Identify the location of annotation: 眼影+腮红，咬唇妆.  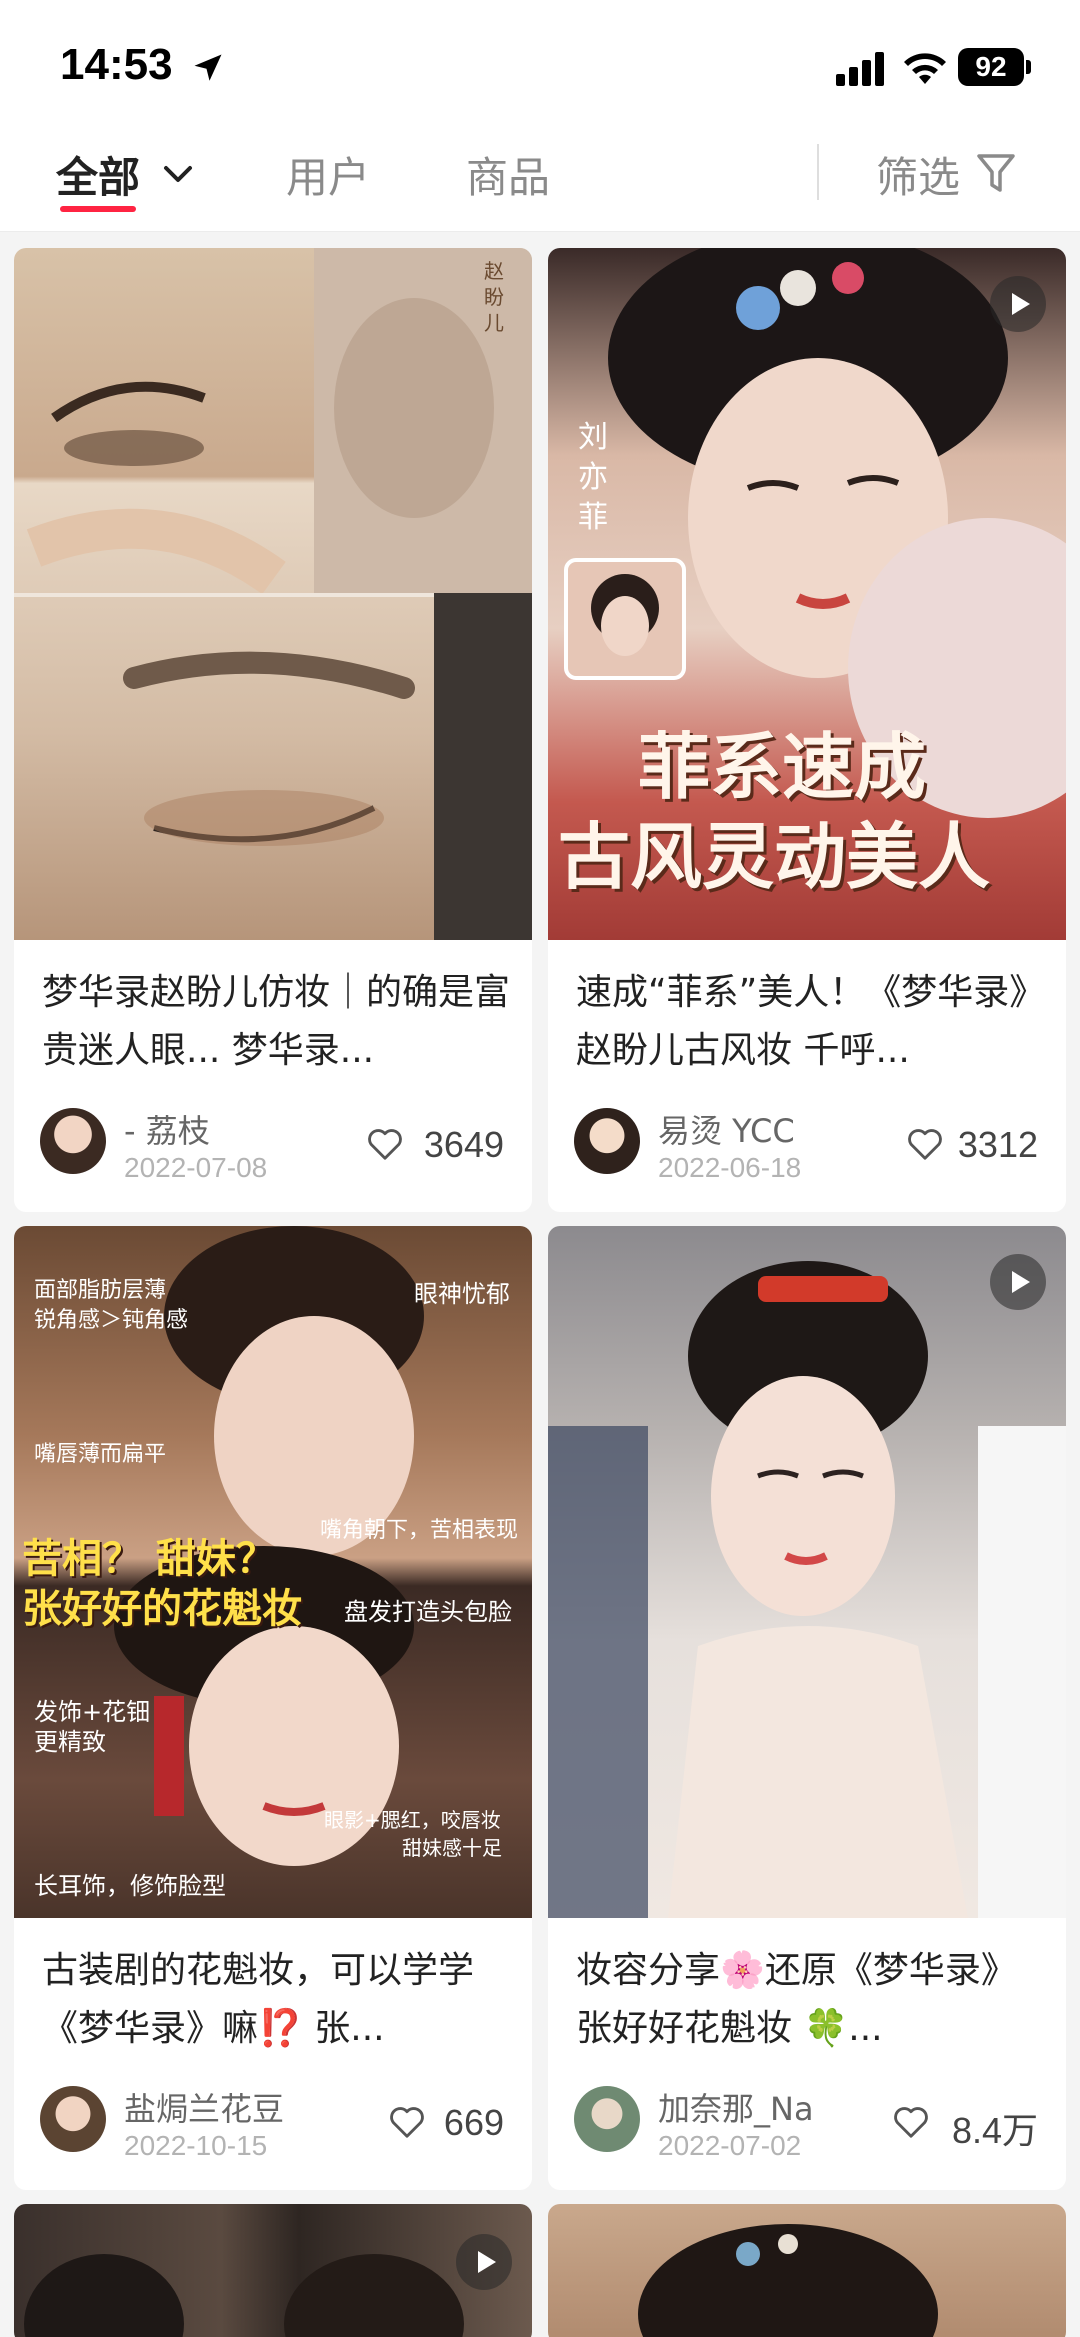
(412, 1820).